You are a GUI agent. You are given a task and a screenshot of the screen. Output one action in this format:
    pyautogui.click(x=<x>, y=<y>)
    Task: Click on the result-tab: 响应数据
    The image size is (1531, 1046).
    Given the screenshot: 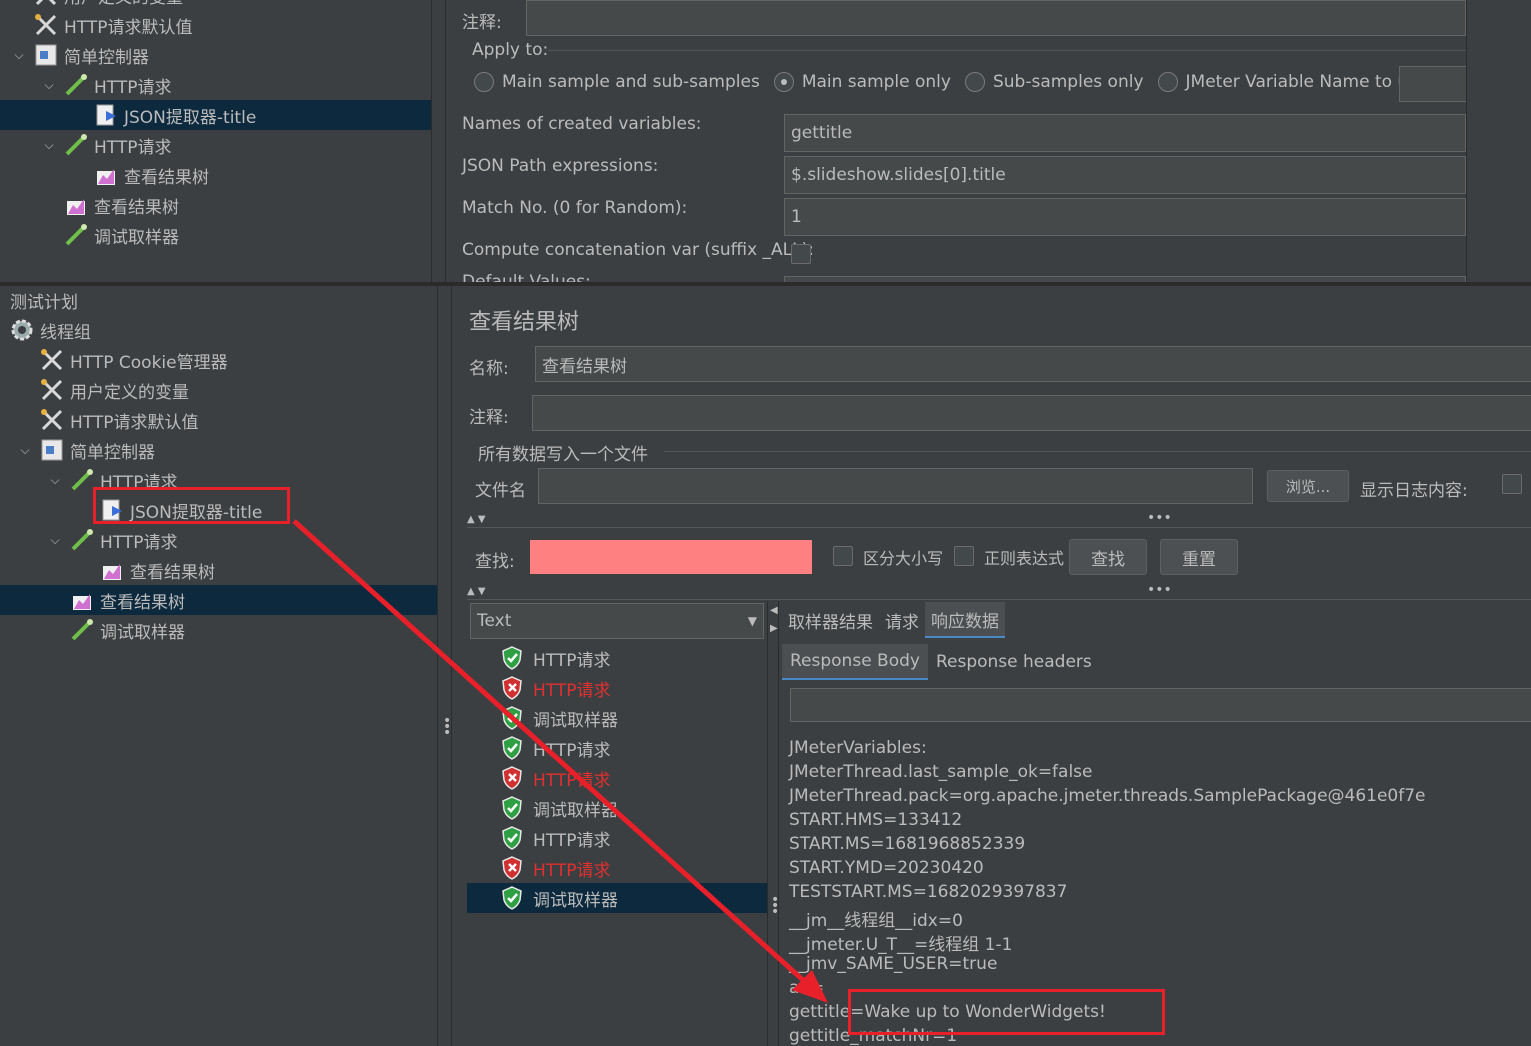 What is the action you would take?
    pyautogui.click(x=965, y=620)
    